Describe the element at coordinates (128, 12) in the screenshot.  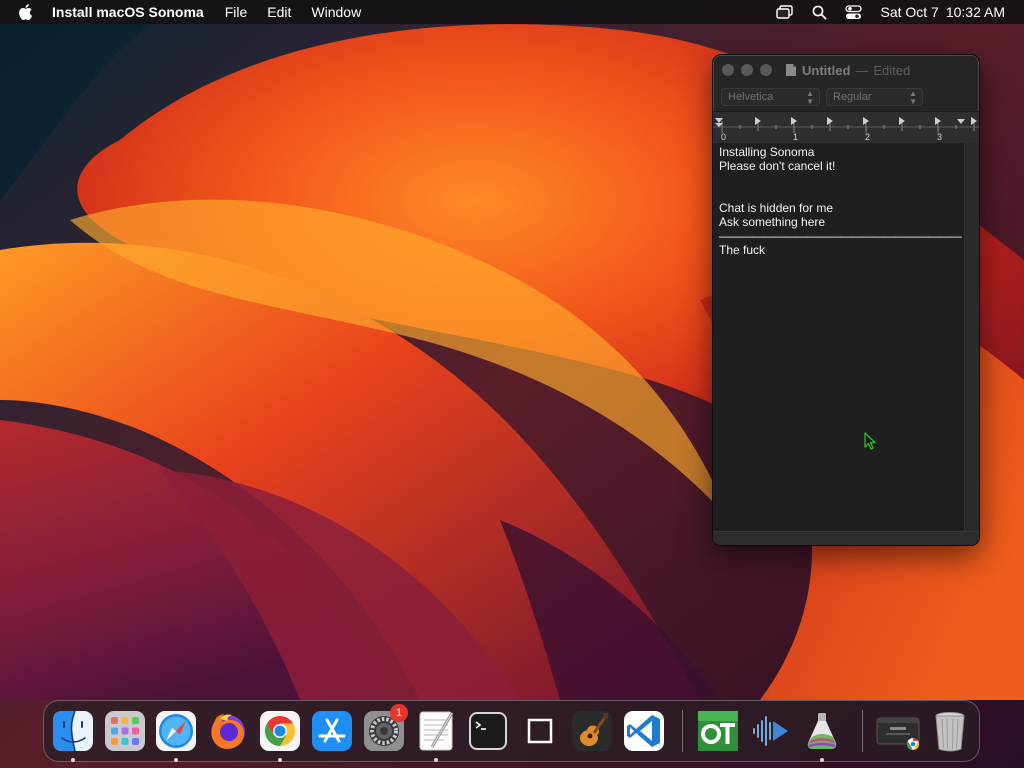
I see `menu-app-name: Install macOS Sonoma` at that location.